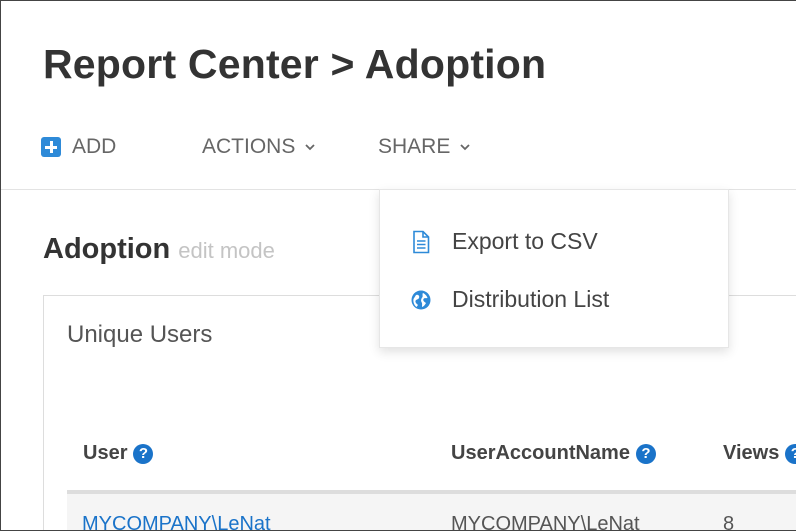  What do you see at coordinates (140, 334) in the screenshot?
I see `card-title: Unique Users` at bounding box center [140, 334].